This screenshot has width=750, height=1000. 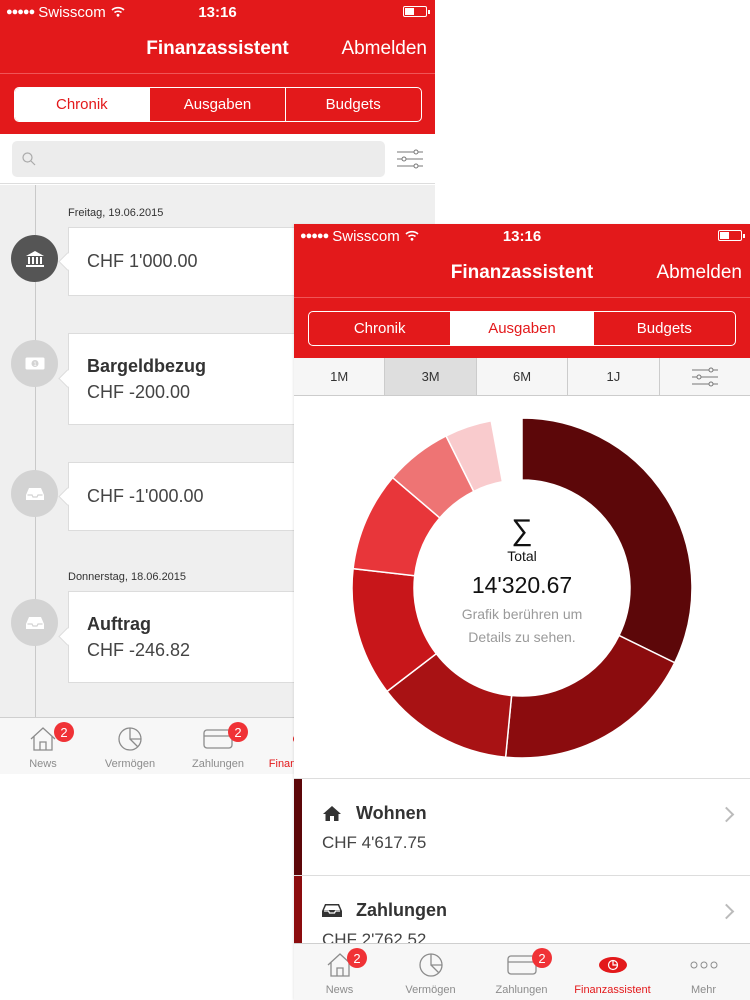 What do you see at coordinates (198, 158) in the screenshot?
I see `search-input` at bounding box center [198, 158].